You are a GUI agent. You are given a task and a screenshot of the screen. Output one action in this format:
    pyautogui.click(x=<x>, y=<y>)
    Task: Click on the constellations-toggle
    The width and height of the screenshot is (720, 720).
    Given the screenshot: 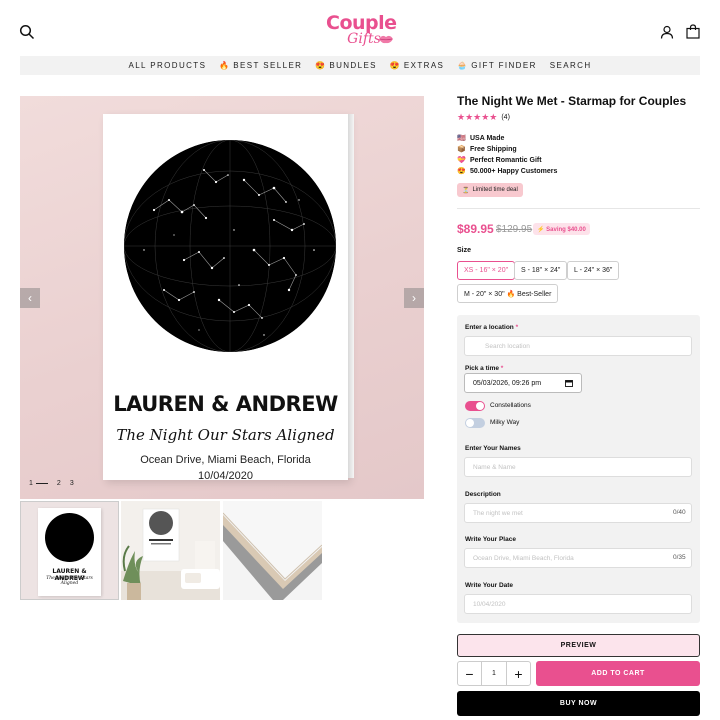 What is the action you would take?
    pyautogui.click(x=475, y=406)
    